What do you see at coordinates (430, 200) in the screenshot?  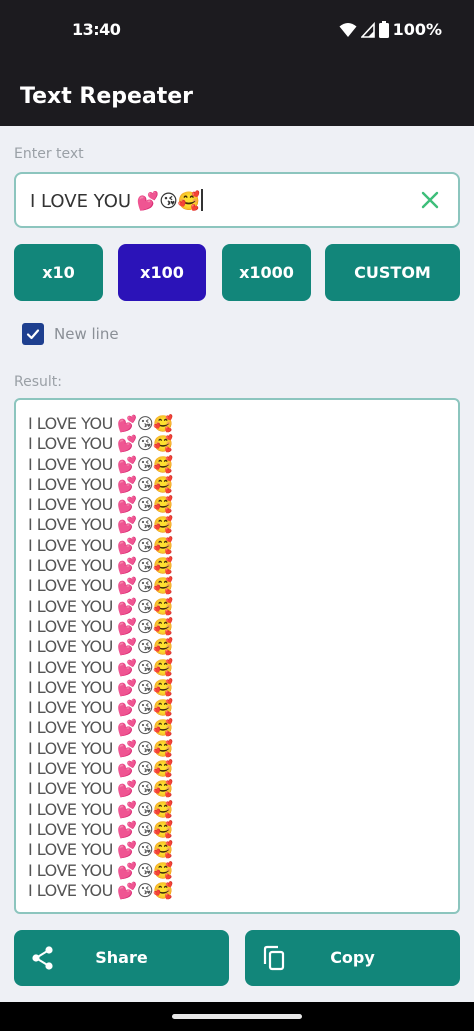 I see `close-icon` at bounding box center [430, 200].